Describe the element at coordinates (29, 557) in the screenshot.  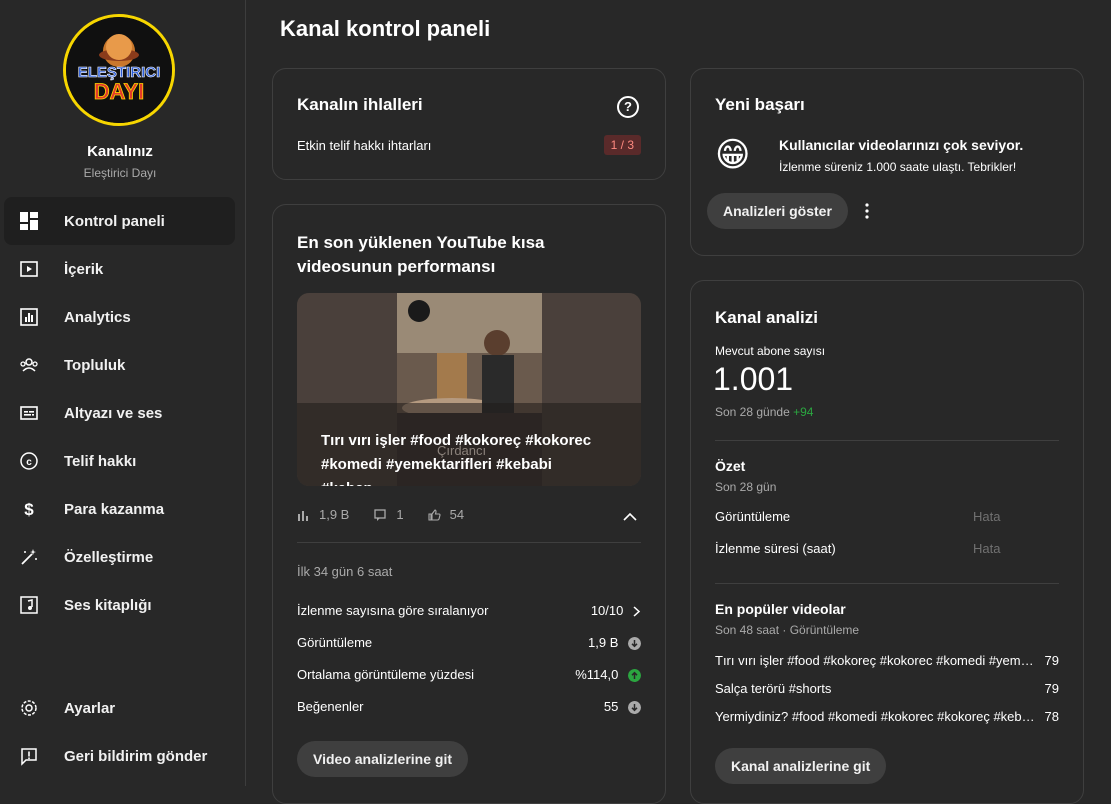
I see `magic-wand-icon` at that location.